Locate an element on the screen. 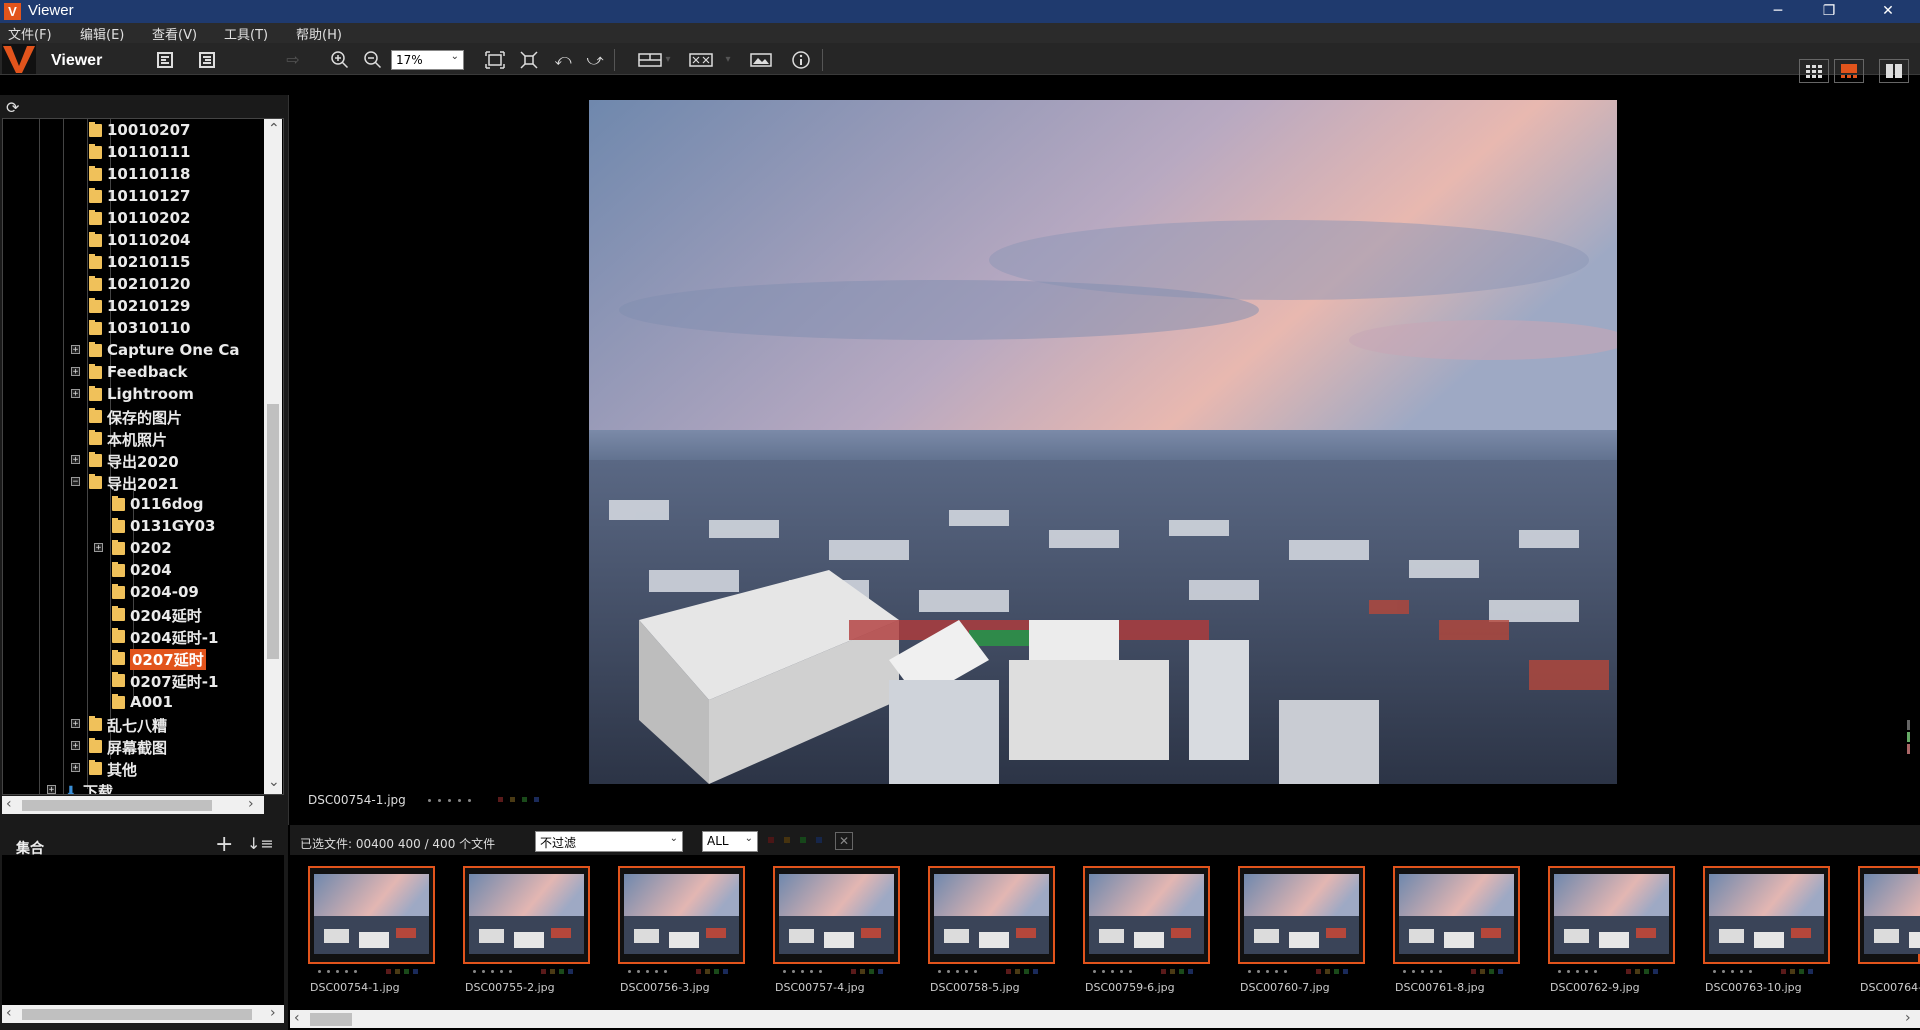 This screenshot has height=1030, width=1920. tree-item: 0207延时-1 is located at coordinates (133, 680).